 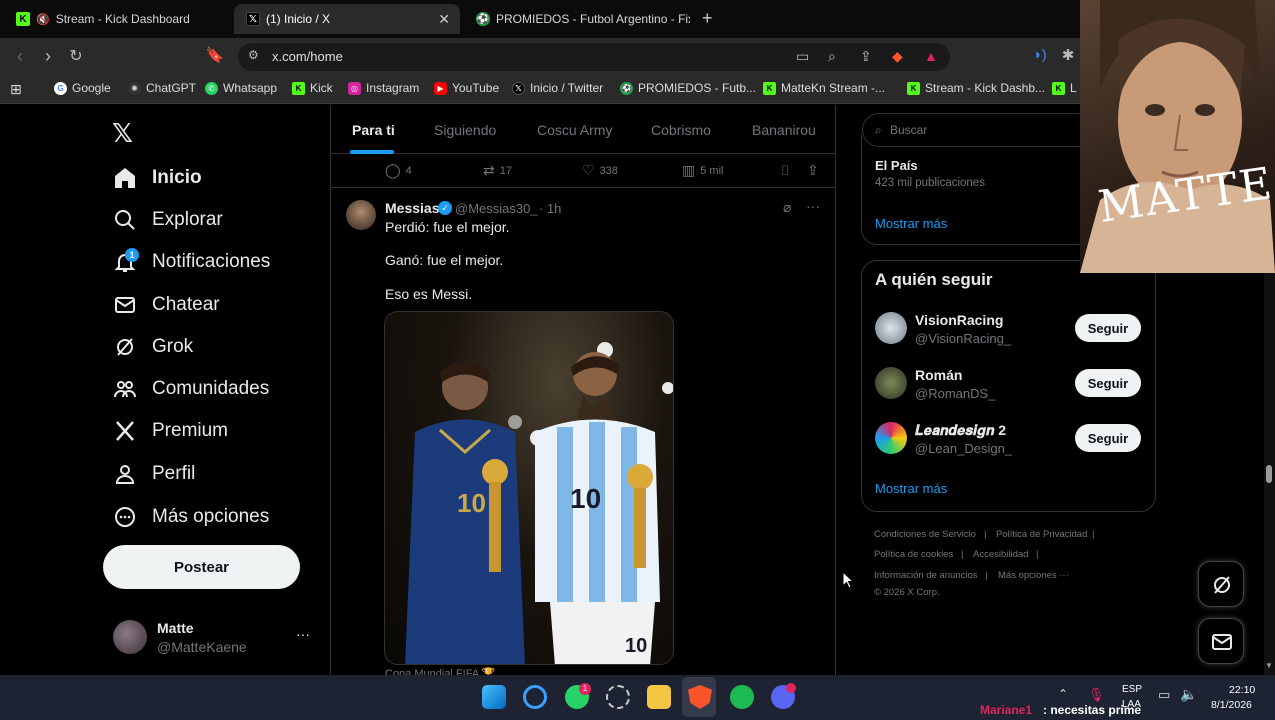 What do you see at coordinates (162, 88) in the screenshot?
I see `bookmark-chatgpt: ✺ ChatGPT` at bounding box center [162, 88].